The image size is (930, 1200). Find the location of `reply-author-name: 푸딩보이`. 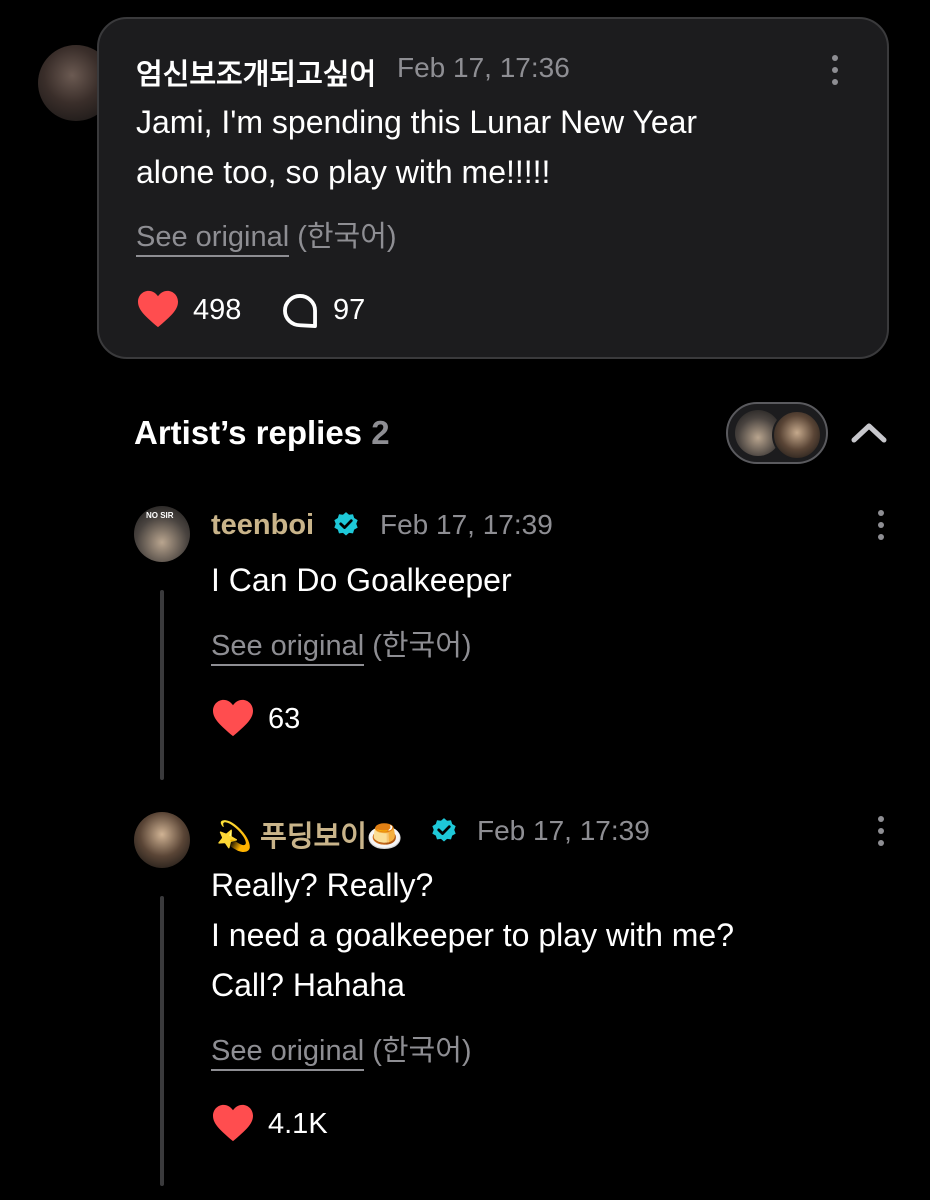

reply-author-name: 푸딩보이 is located at coordinates (313, 837).